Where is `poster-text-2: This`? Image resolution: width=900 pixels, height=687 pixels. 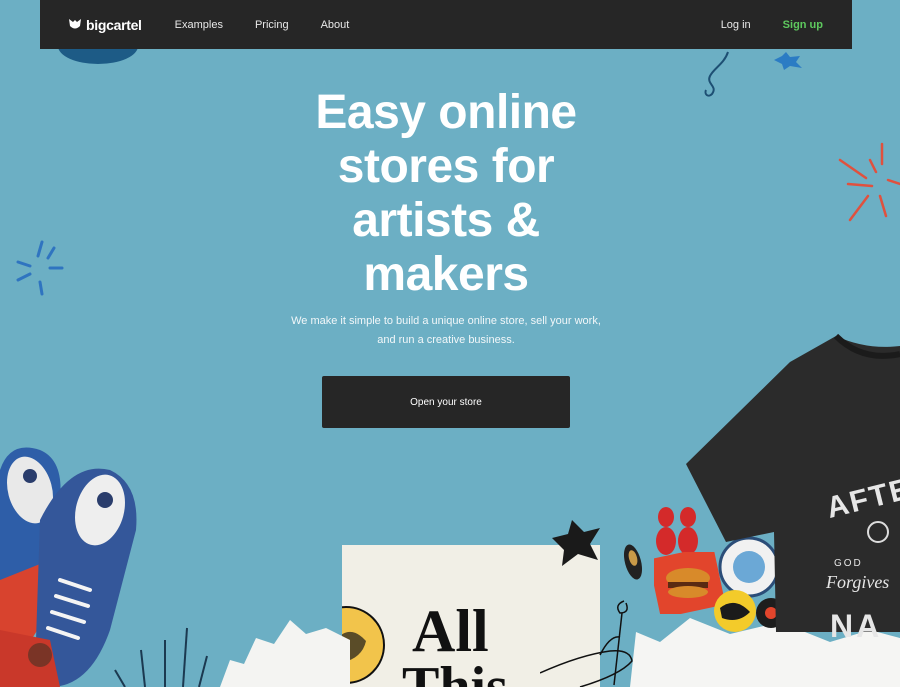 poster-text-2: This is located at coordinates (455, 671).